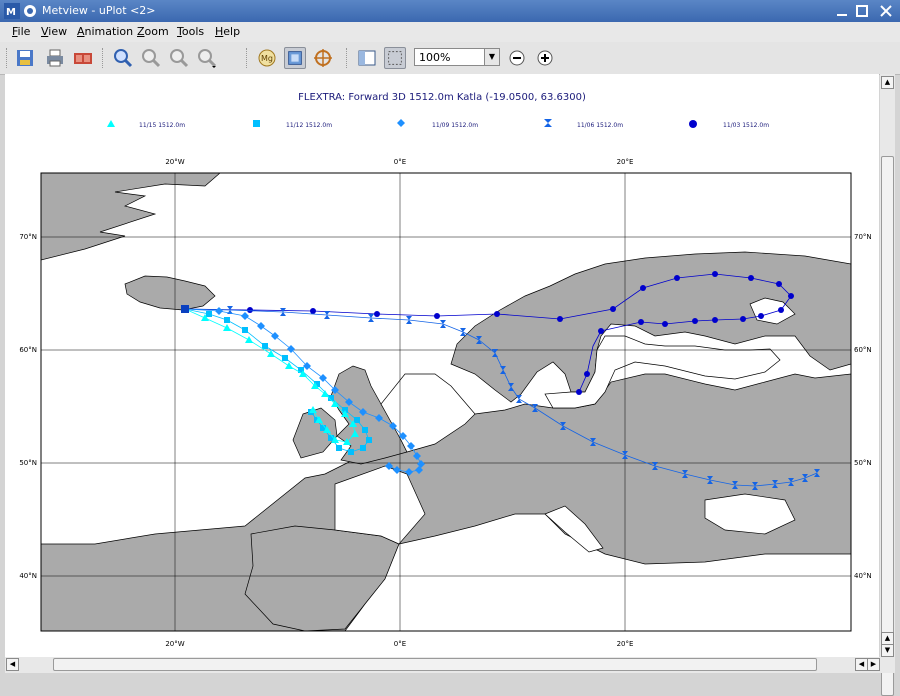 This screenshot has height=696, width=900. Describe the element at coordinates (450, 32) in the screenshot. I see `menu-bar: File View Animation Zoom Tools Help` at that location.